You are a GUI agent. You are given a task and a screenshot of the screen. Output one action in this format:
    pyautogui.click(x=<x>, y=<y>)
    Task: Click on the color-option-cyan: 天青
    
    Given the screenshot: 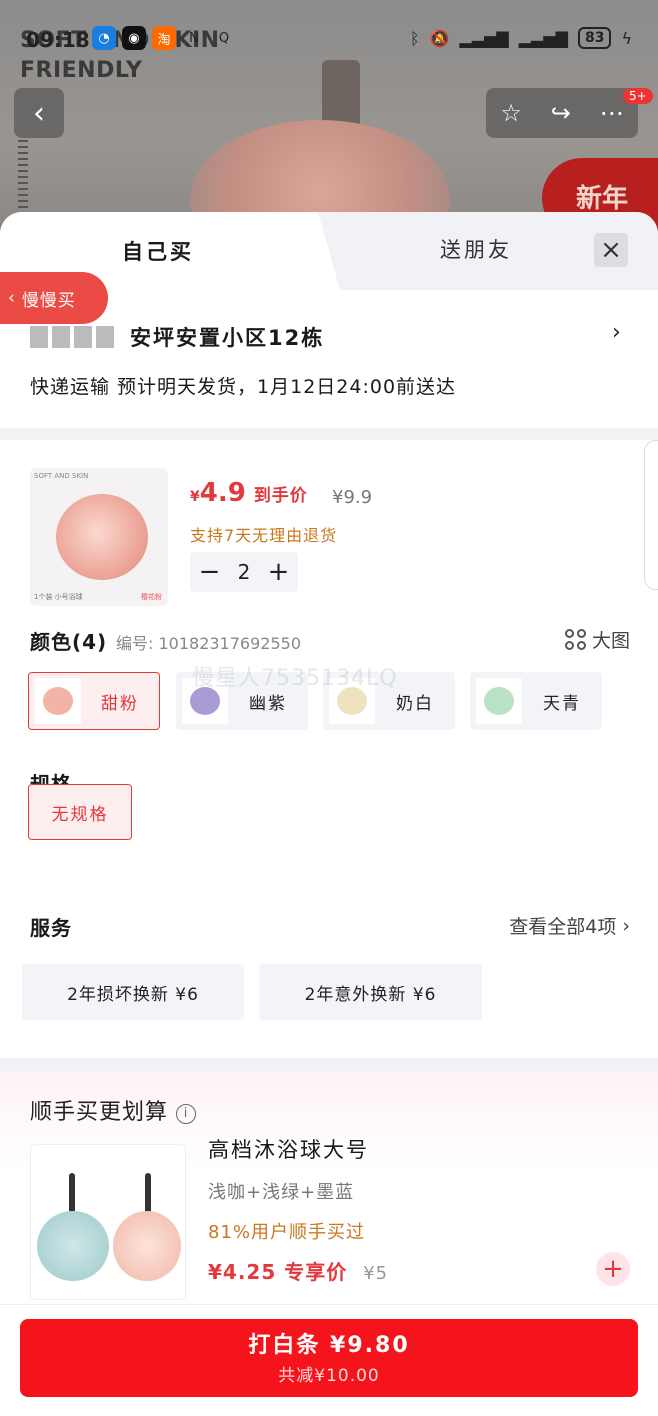 What is the action you would take?
    pyautogui.click(x=536, y=701)
    